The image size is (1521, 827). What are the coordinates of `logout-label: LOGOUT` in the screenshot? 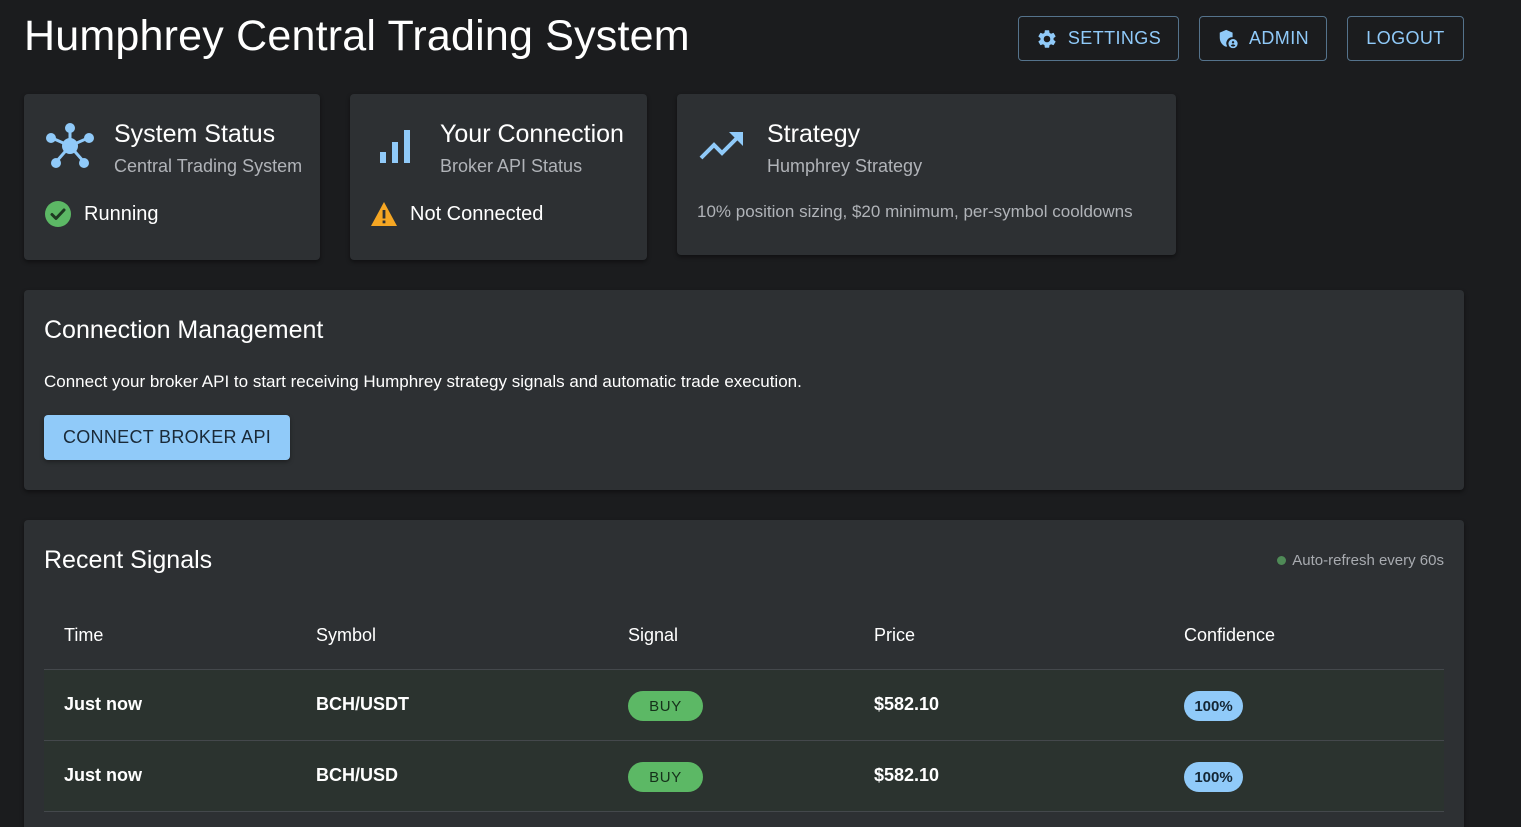 It's located at (1405, 38).